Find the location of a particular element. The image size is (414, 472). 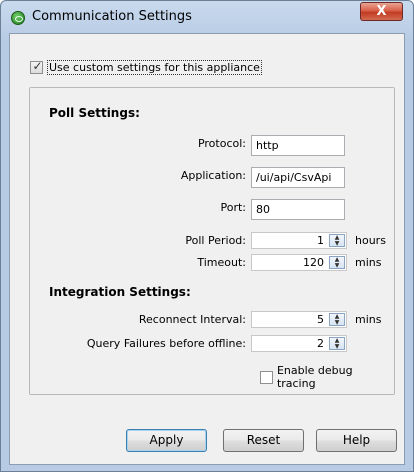

protocol-label: Protocol: is located at coordinates (221, 143).